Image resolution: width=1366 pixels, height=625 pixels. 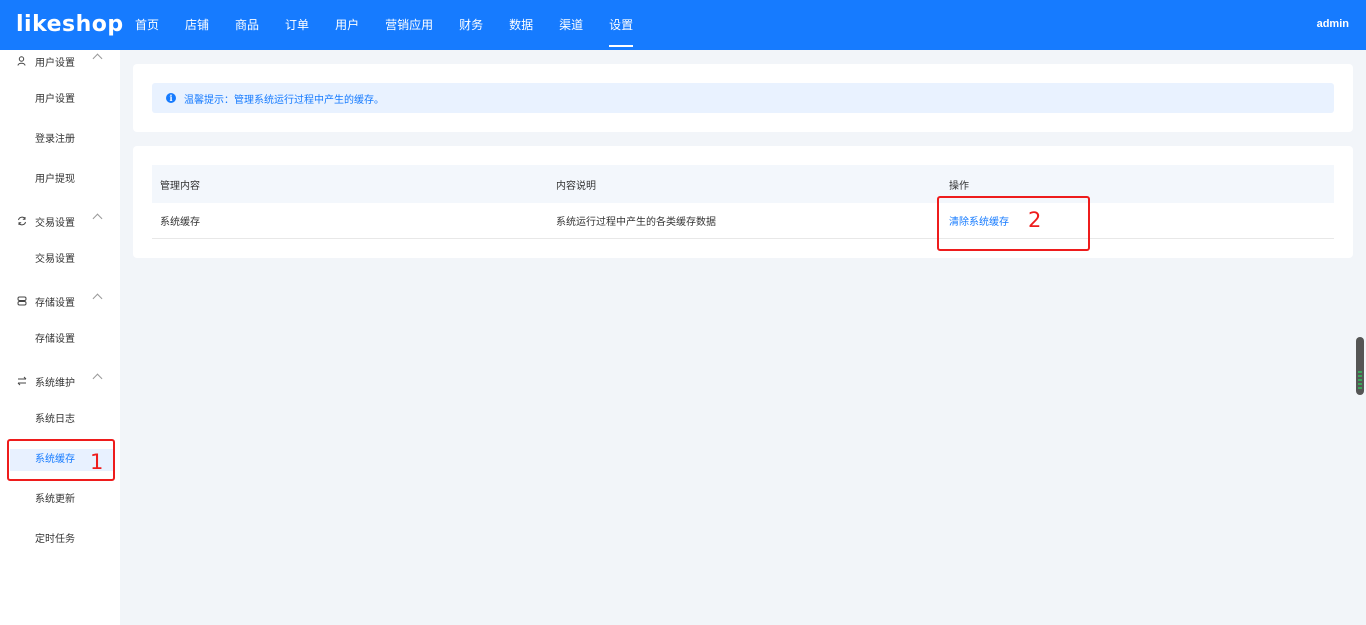 What do you see at coordinates (60, 500) in the screenshot?
I see `sidebar-item-system-update: 系统更新` at bounding box center [60, 500].